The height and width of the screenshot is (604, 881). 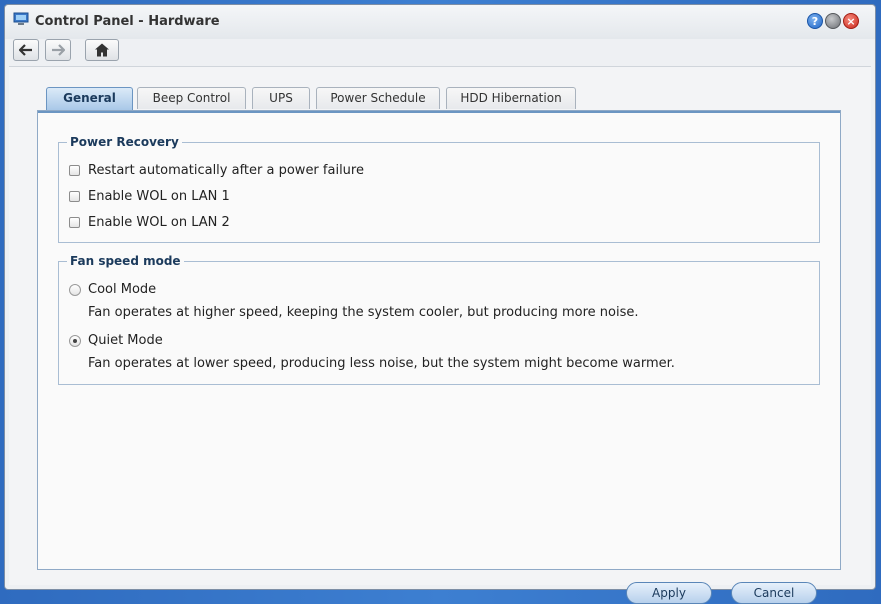 What do you see at coordinates (75, 290) in the screenshot?
I see `cool-mode-radio` at bounding box center [75, 290].